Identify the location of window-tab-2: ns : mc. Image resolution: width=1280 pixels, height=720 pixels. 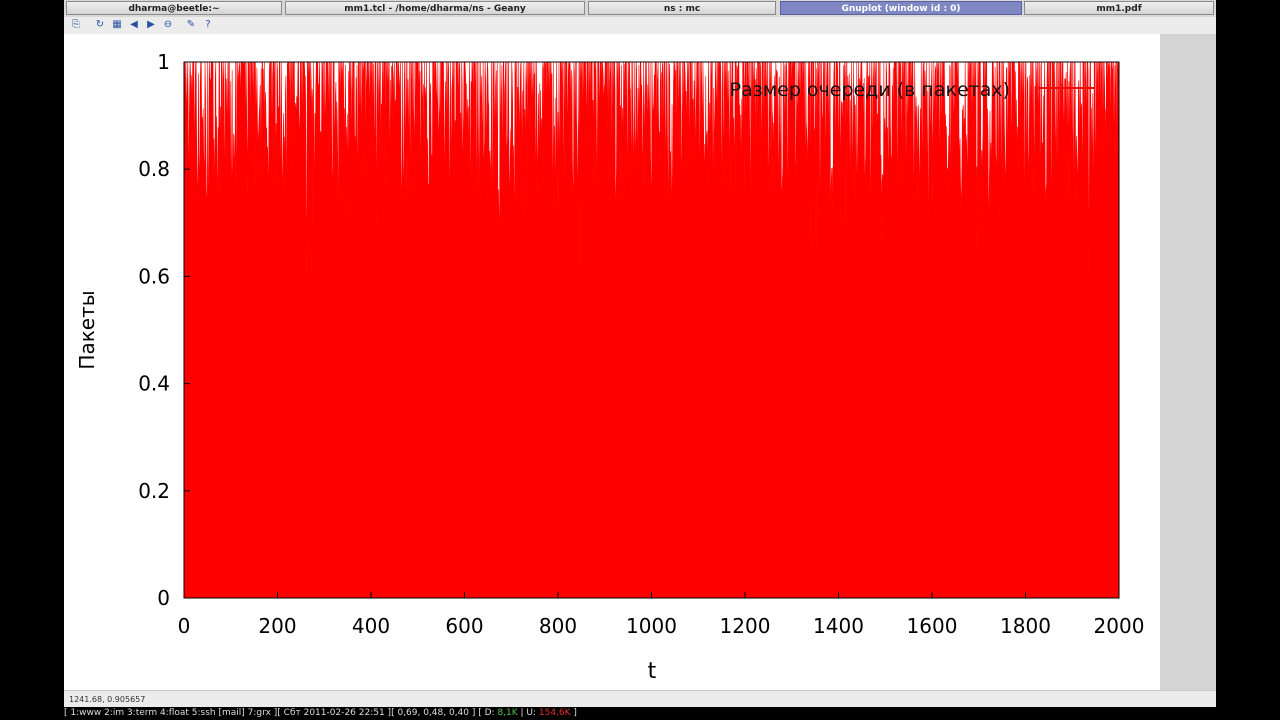
(682, 8).